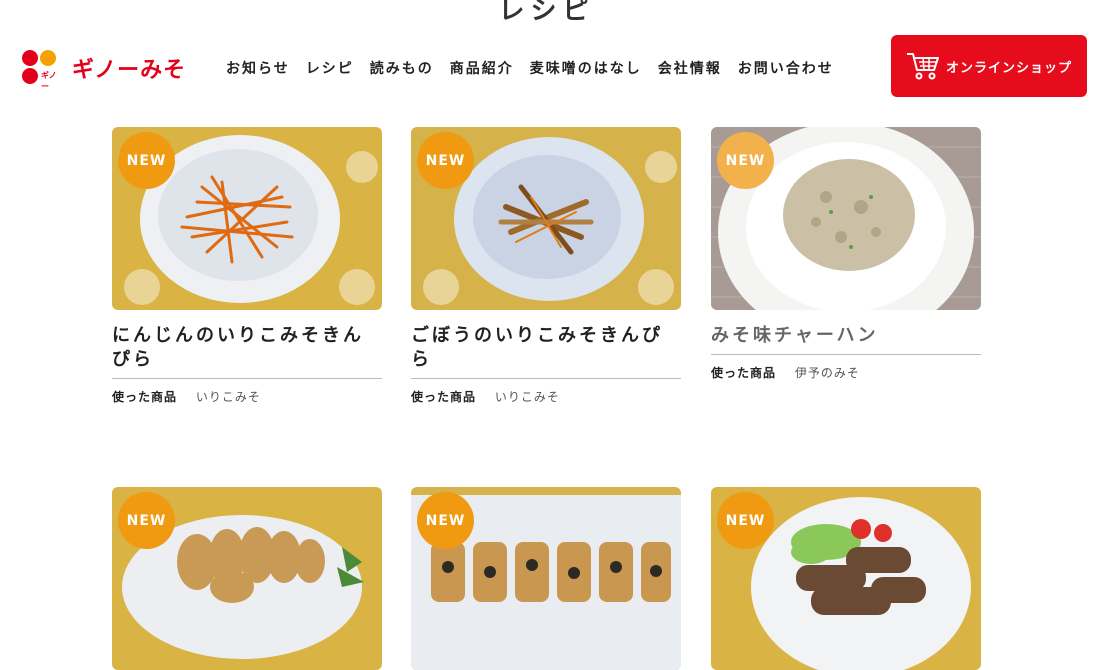 The height and width of the screenshot is (670, 1093). I want to click on recipe-image-miso-fried-rice: NEW, so click(846, 218).